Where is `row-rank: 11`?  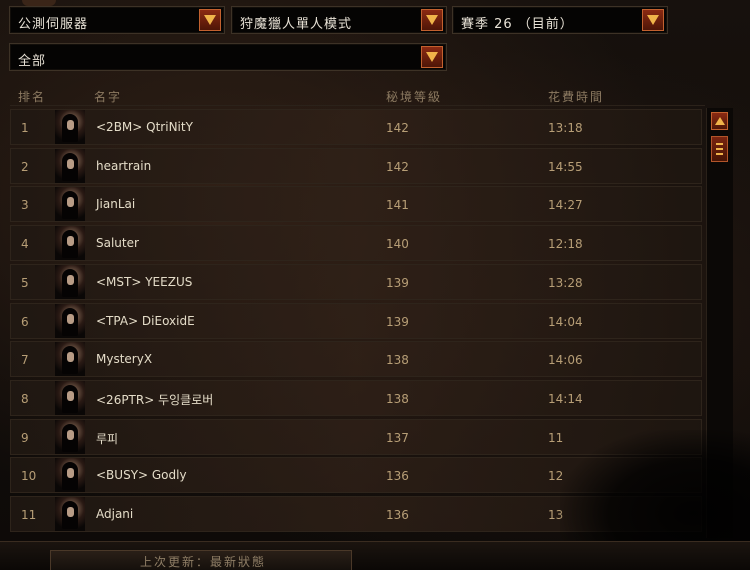 row-rank: 11 is located at coordinates (29, 515).